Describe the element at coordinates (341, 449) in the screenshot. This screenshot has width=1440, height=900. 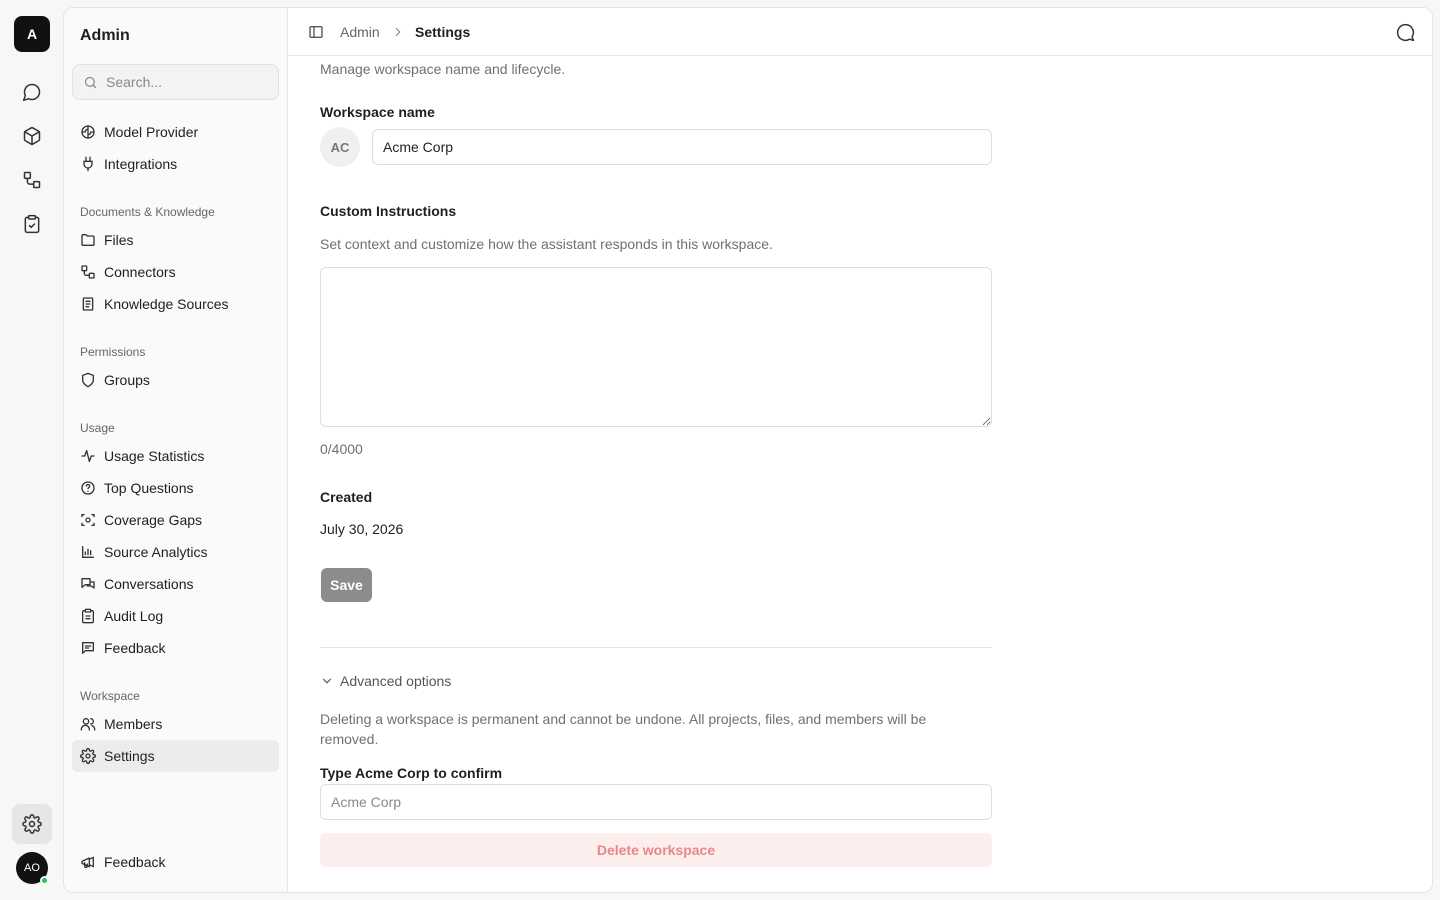
I see `char-count: 0/4000` at that location.